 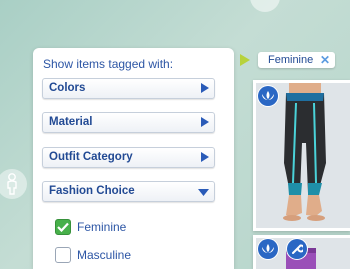 What do you see at coordinates (108, 64) in the screenshot?
I see `panel-title: Show items tagged with:` at bounding box center [108, 64].